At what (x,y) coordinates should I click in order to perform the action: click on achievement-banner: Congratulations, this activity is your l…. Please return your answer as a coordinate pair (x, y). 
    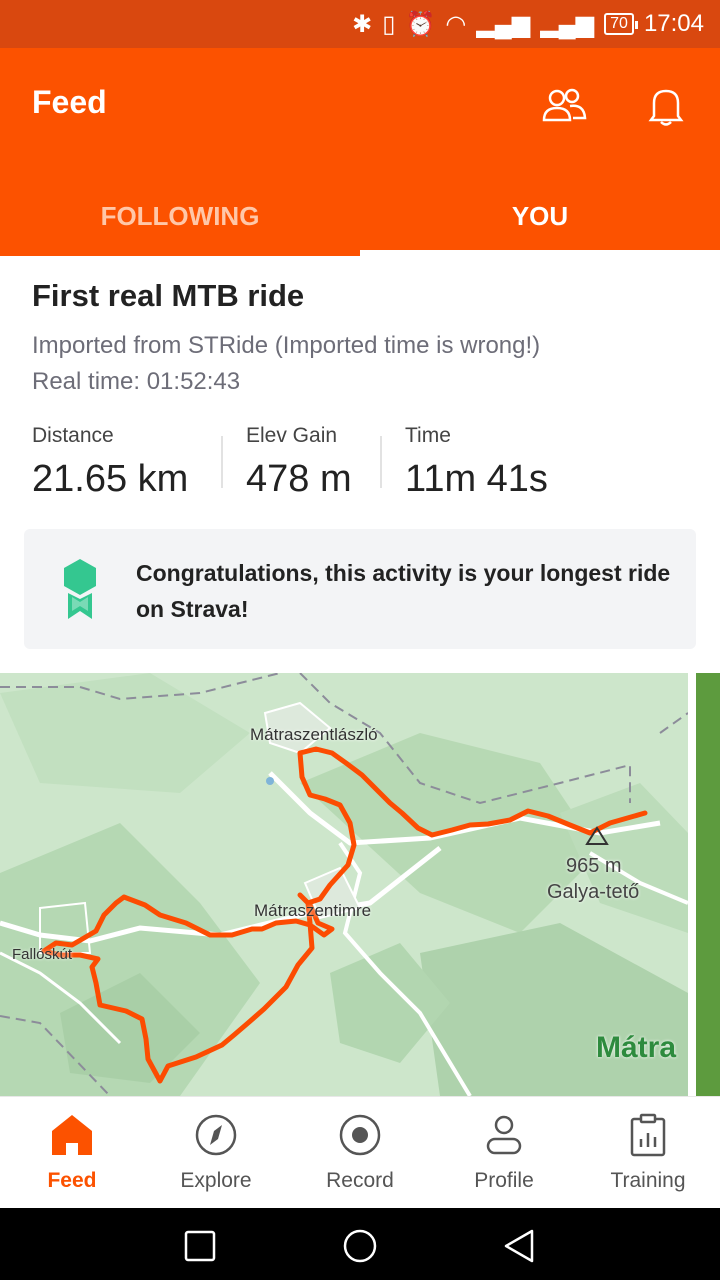
    Looking at the image, I should click on (360, 589).